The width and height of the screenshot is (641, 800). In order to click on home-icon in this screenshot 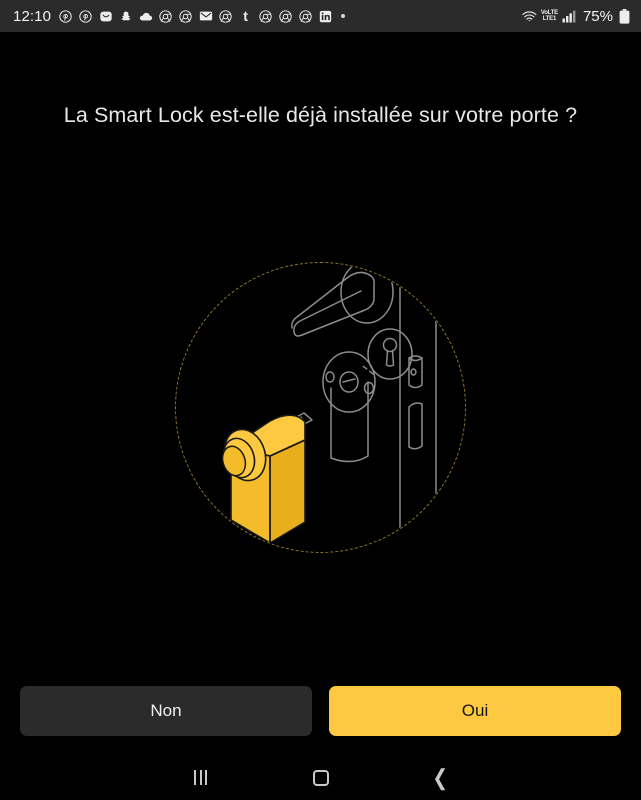, I will do `click(320, 777)`.